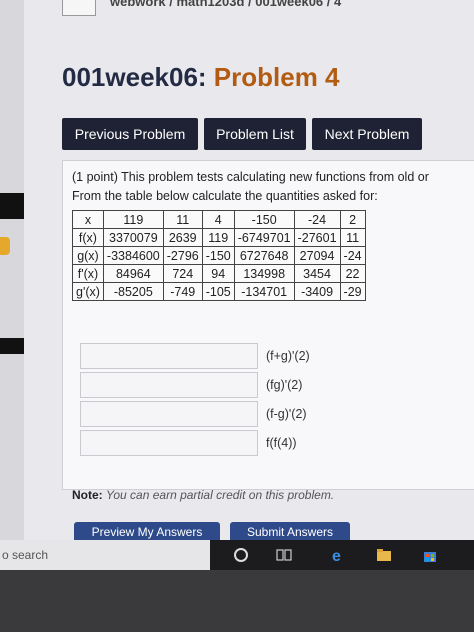  I want to click on table-row-header: f(x), so click(88, 237).